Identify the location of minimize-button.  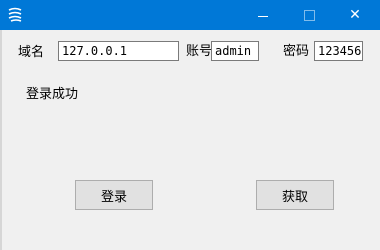
(263, 15).